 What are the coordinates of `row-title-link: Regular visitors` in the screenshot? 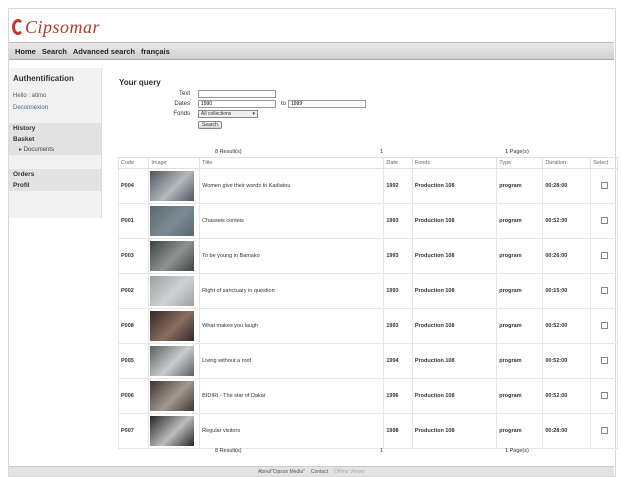 It's located at (292, 431).